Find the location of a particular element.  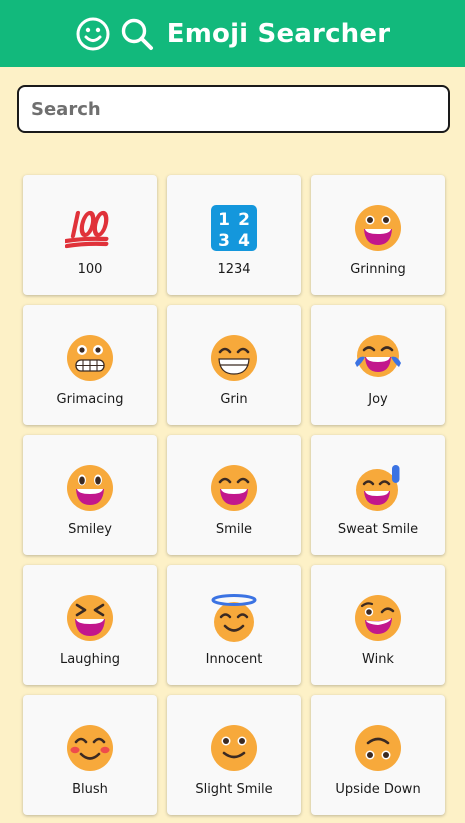

slight-smile-face-icon is located at coordinates (234, 748).